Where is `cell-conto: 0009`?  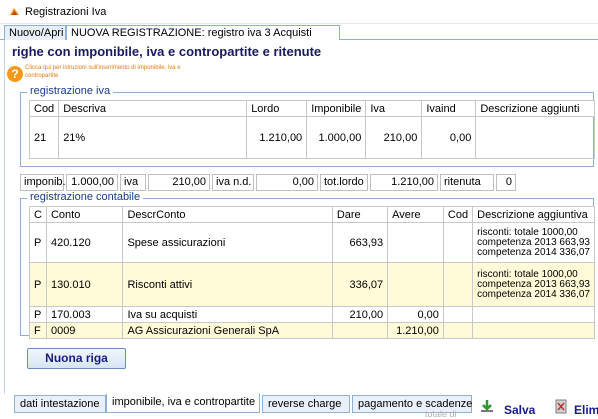
cell-conto: 0009 is located at coordinates (84, 330).